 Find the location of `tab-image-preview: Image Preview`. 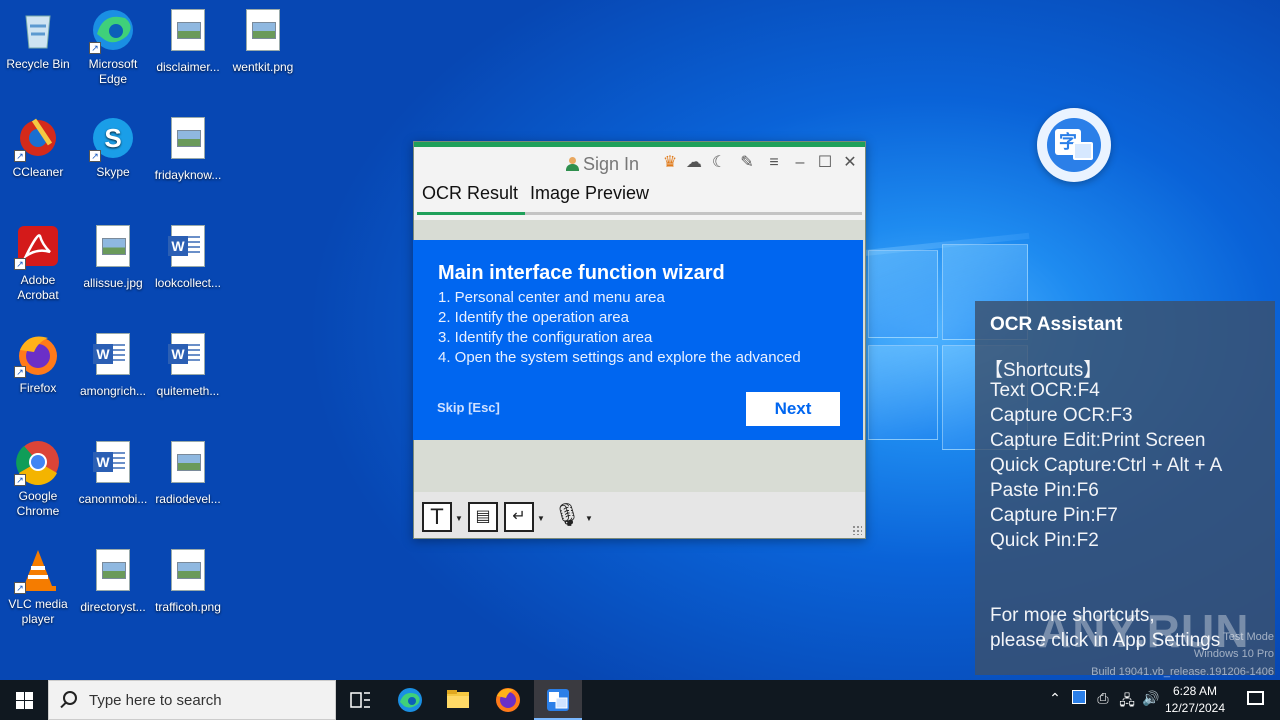

tab-image-preview: Image Preview is located at coordinates (589, 193).